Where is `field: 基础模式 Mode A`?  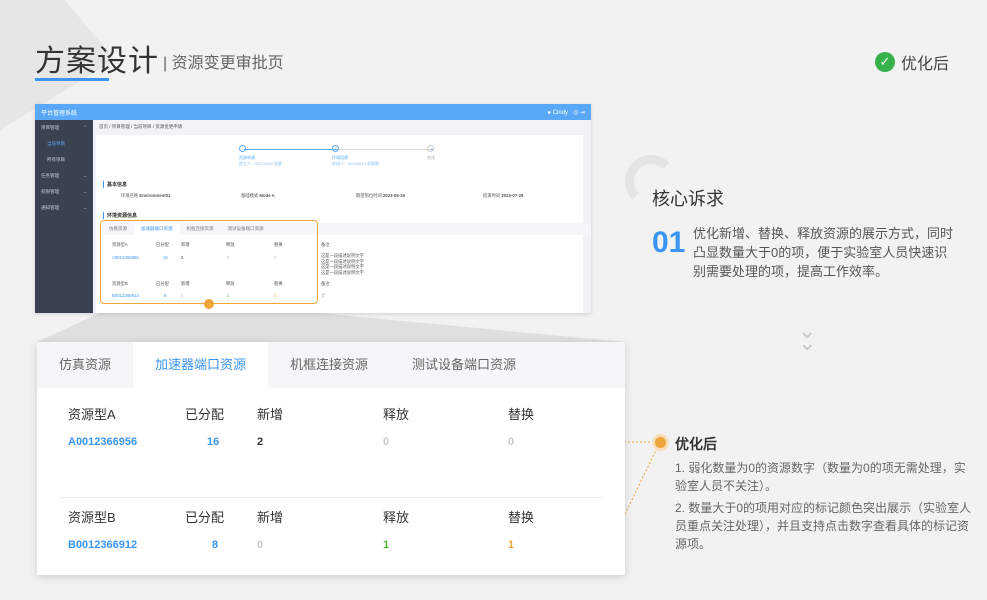
field: 基础模式 Mode A is located at coordinates (258, 195).